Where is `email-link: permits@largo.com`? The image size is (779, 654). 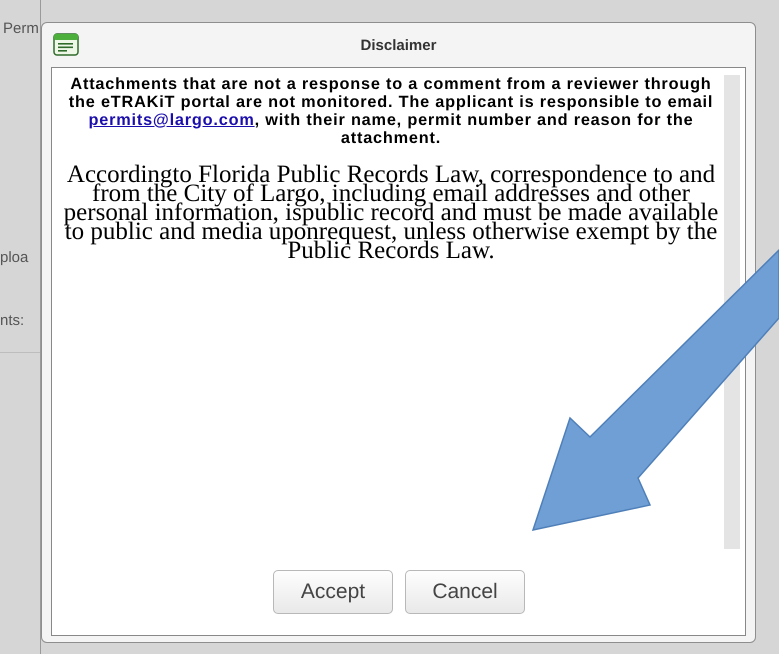 email-link: permits@largo.com is located at coordinates (171, 120).